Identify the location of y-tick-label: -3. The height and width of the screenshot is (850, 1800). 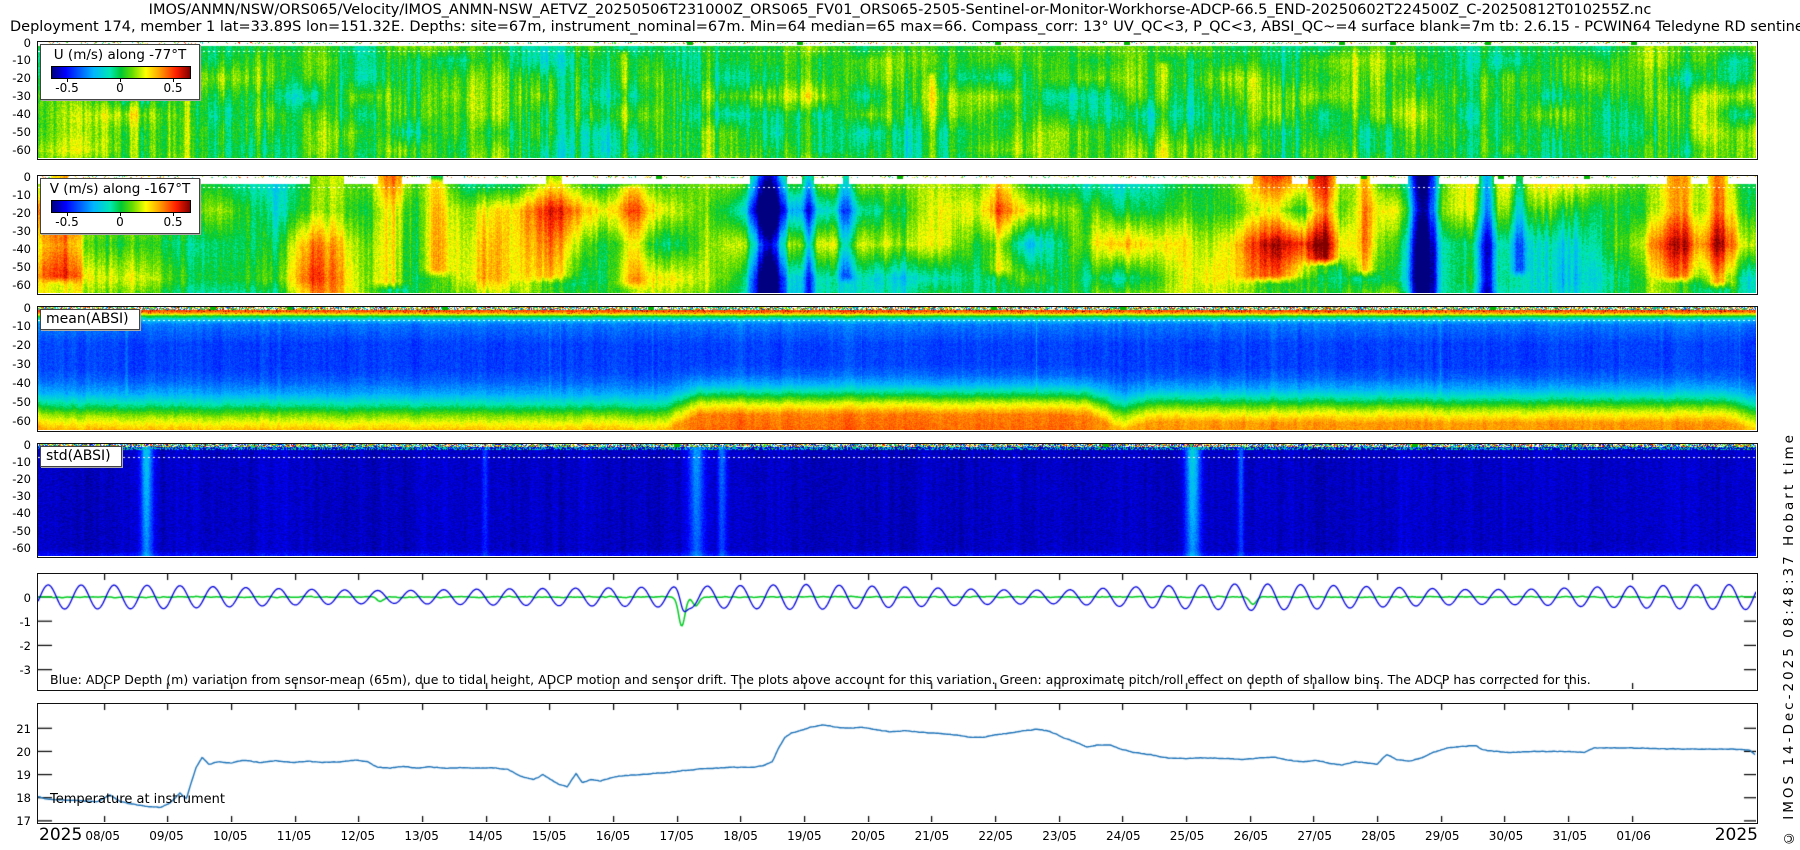
(25, 670).